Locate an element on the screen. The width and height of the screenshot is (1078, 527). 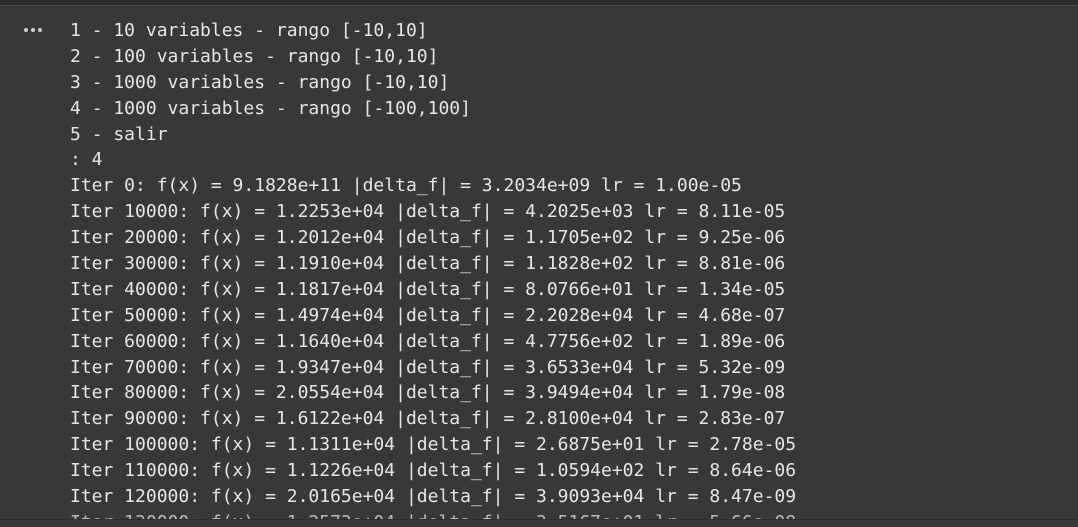
output-line: 3 - 1000 variables - rango [-10,10] is located at coordinates (260, 82).